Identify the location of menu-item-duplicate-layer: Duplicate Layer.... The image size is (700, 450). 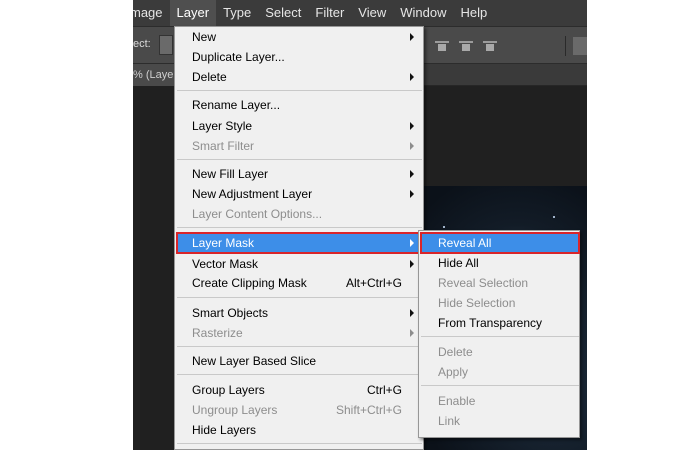
(299, 57).